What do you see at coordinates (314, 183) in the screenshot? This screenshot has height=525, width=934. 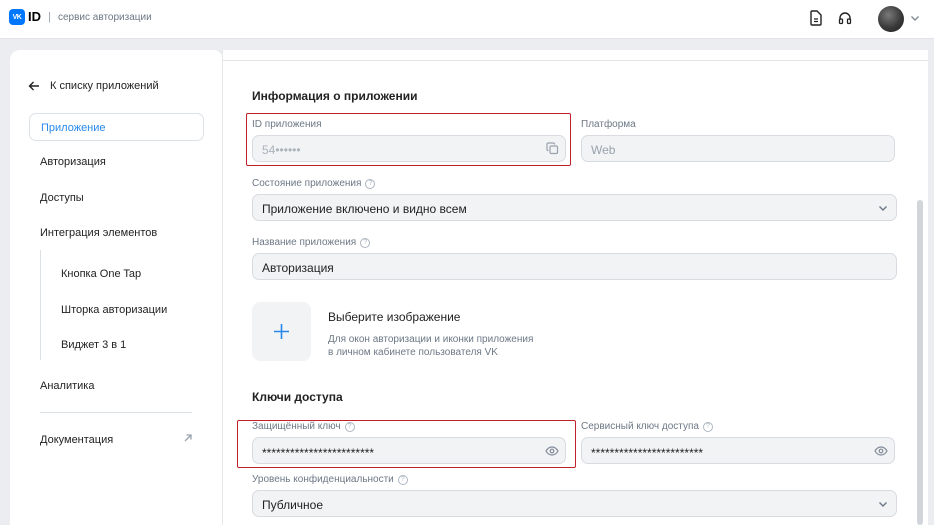 I see `state-label: Состояние приложения?` at bounding box center [314, 183].